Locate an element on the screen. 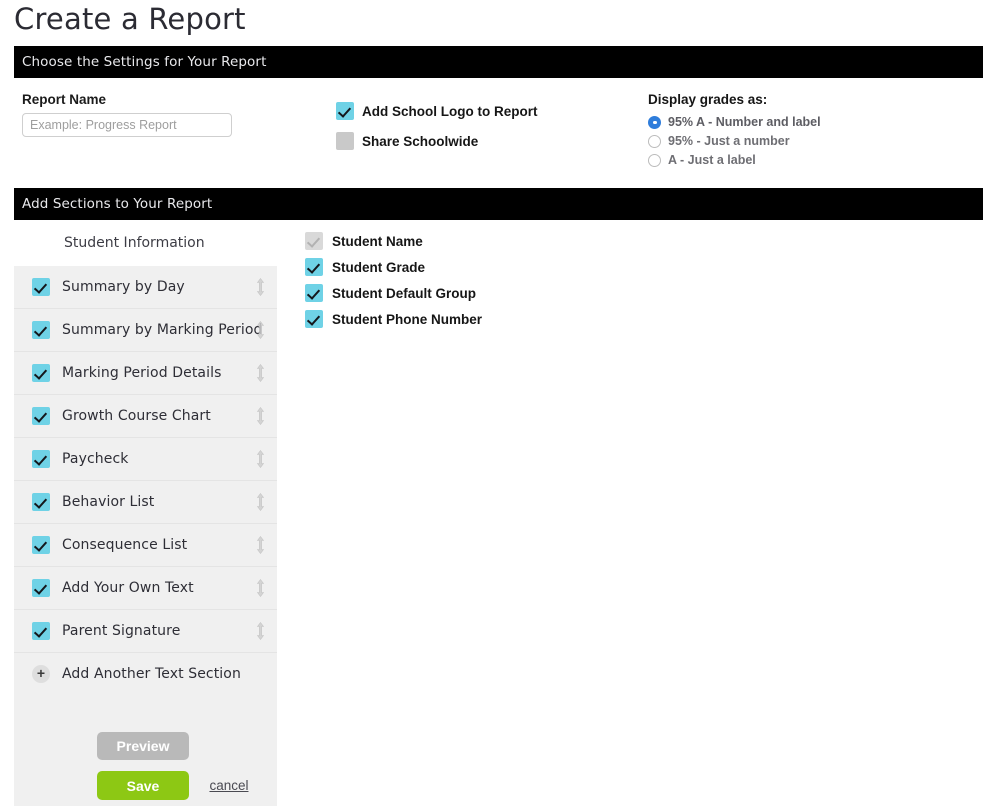  checkbox-row-student-name: Student Name is located at coordinates (393, 241).